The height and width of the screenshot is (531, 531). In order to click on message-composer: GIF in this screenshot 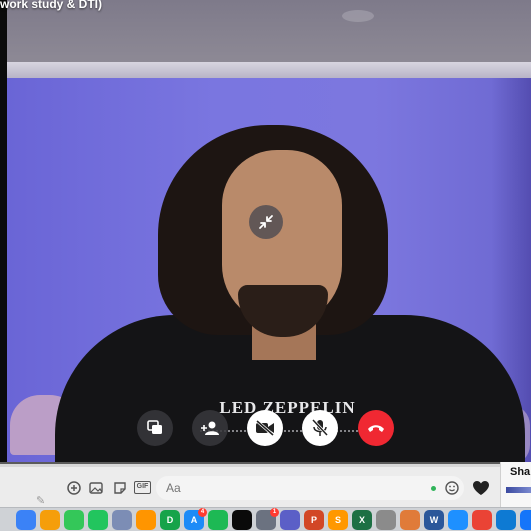, I will do `click(265, 485)`.